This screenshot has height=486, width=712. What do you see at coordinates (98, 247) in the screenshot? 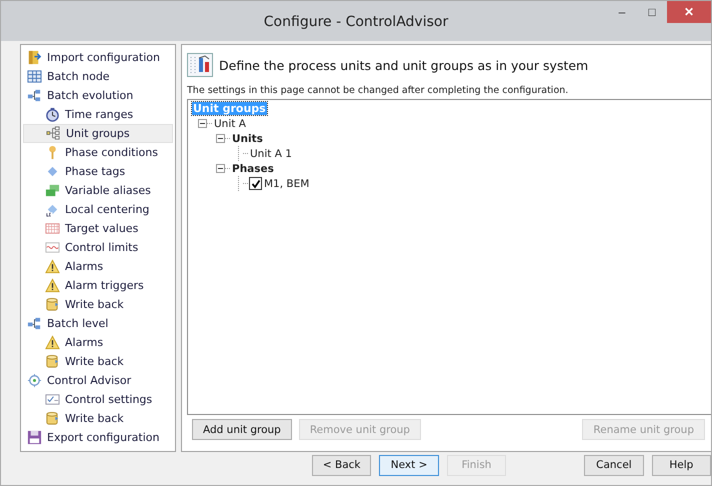
I see `sidebar-item: Control limits` at bounding box center [98, 247].